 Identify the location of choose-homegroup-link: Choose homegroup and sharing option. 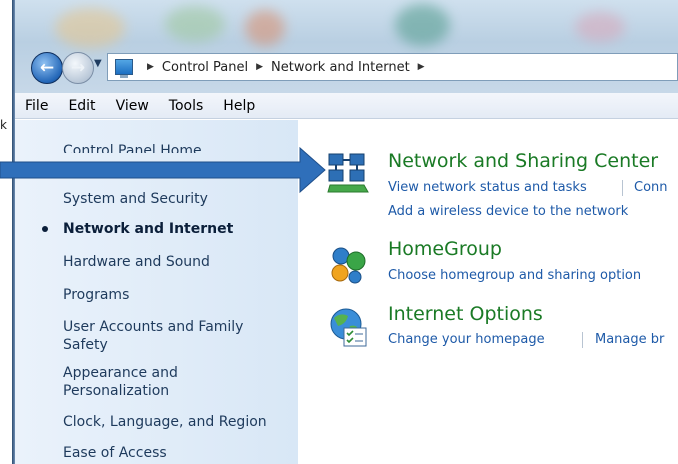
(514, 275).